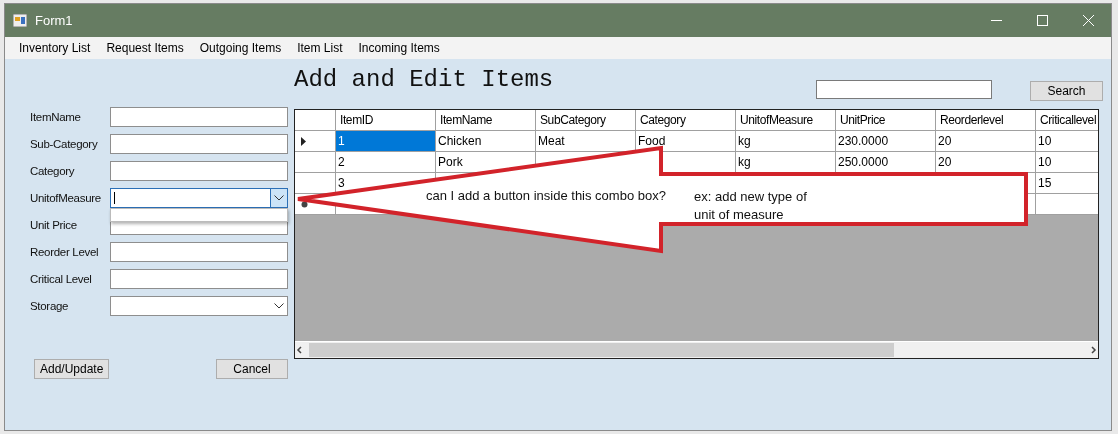 Image resolution: width=1118 pixels, height=434 pixels. I want to click on chevron-right-icon, so click(1093, 350).